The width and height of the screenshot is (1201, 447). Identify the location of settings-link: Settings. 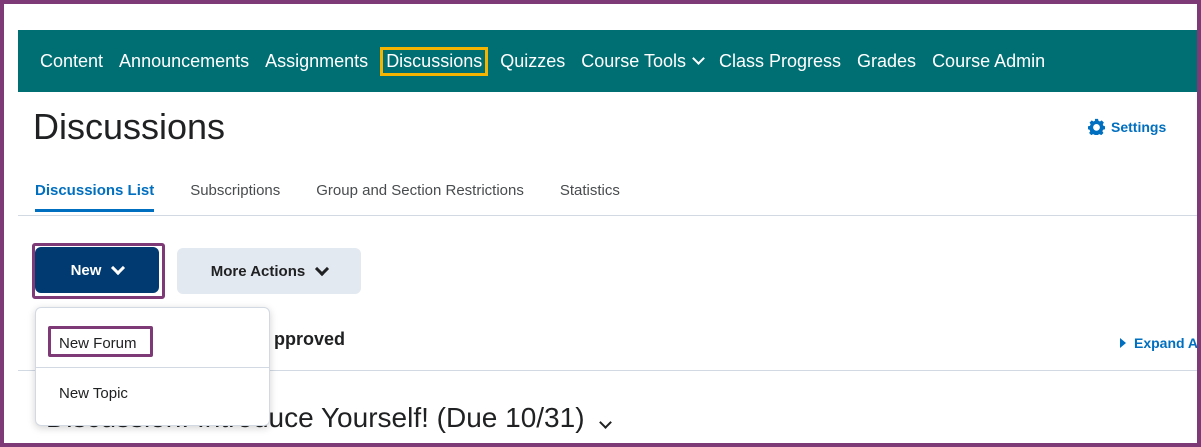
(1127, 126).